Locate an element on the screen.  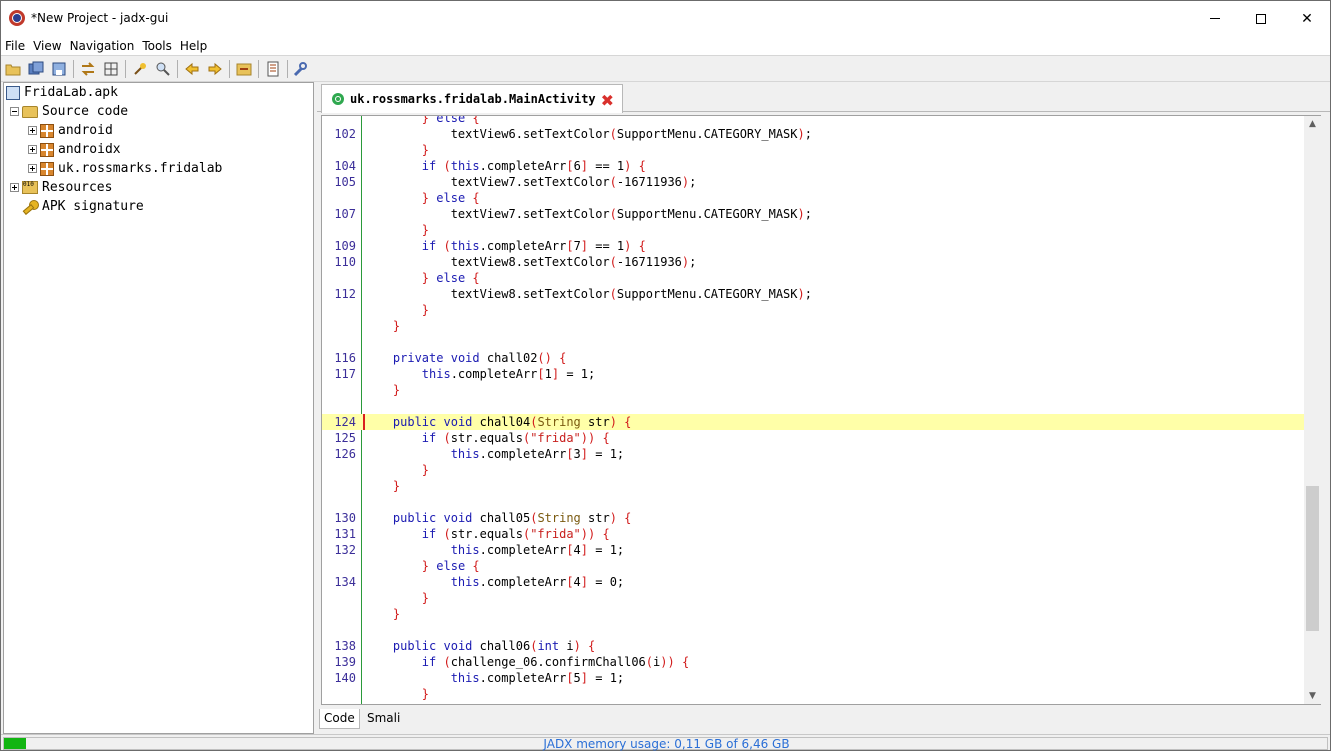
maximize-button is located at coordinates (1261, 18).